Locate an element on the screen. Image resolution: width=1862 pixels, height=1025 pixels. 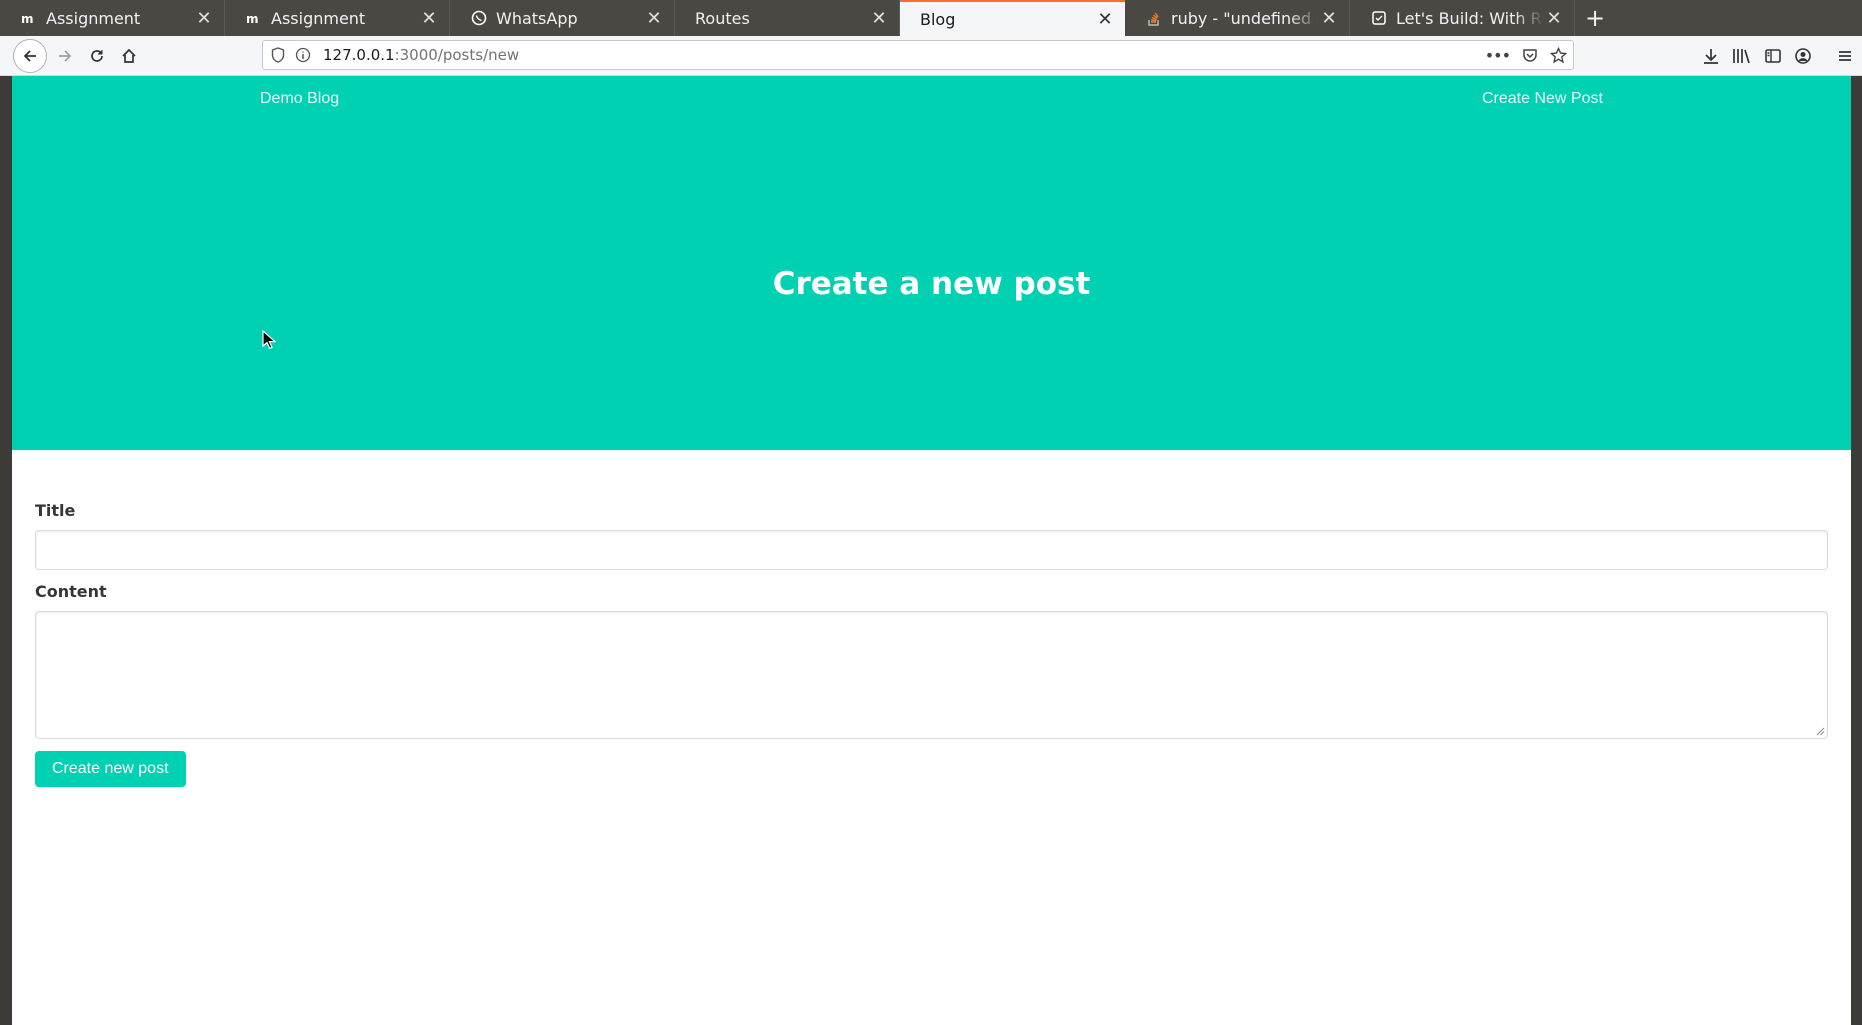
home-button is located at coordinates (129, 56).